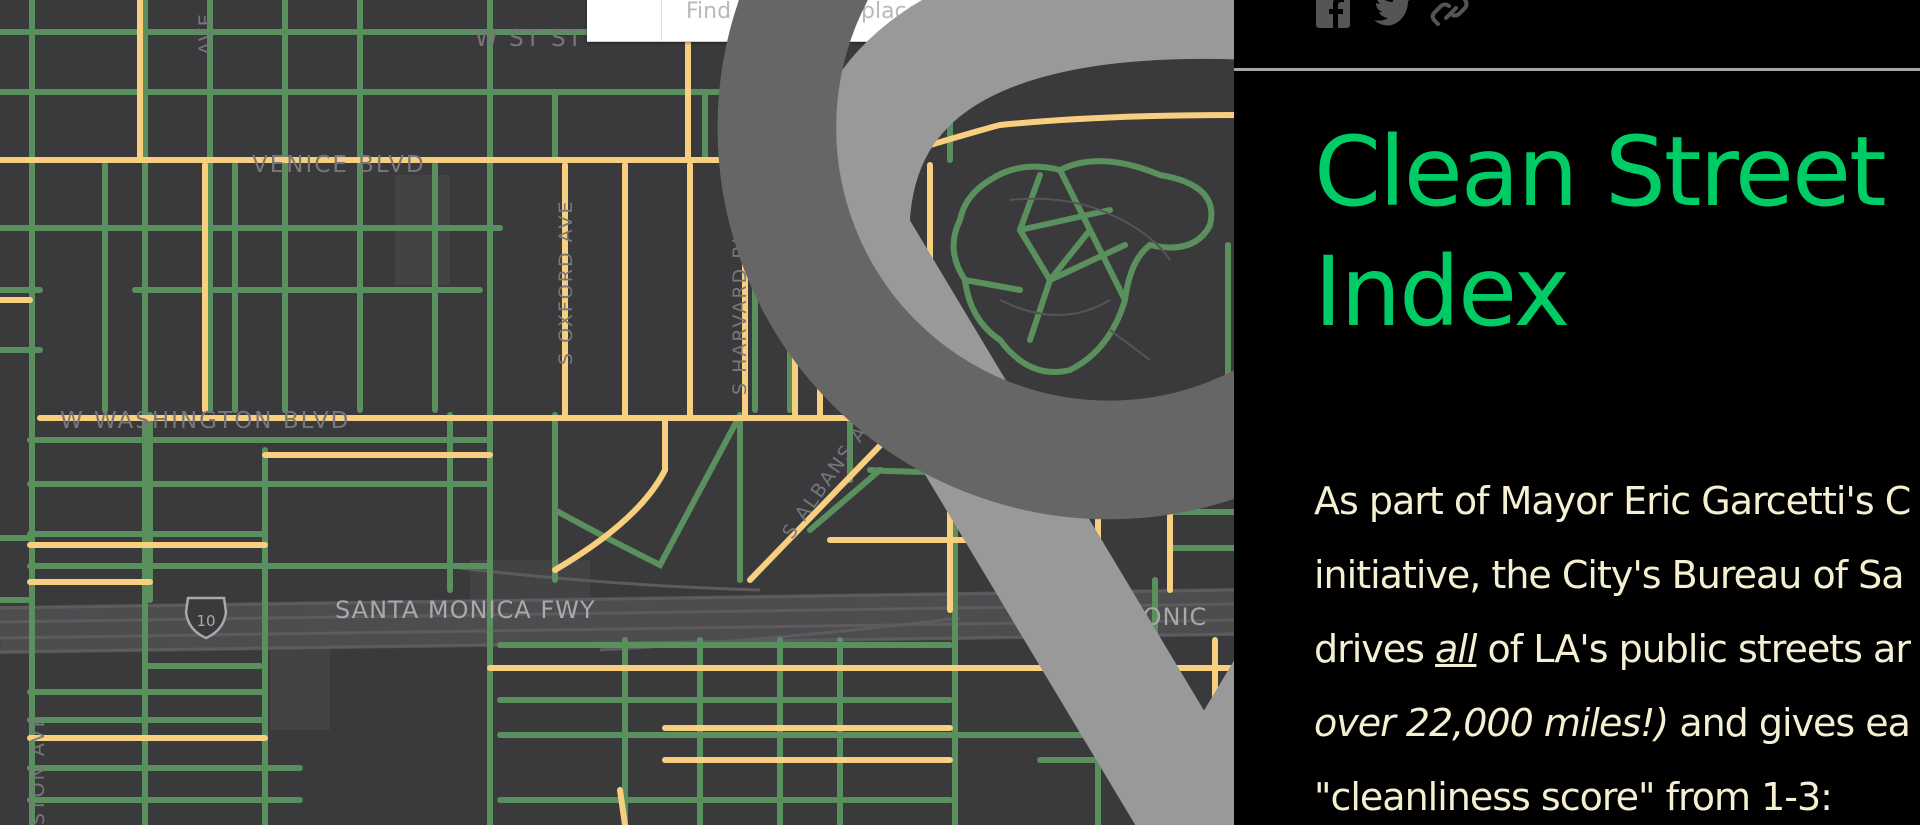 The image size is (1920, 825). I want to click on shield-number: 10, so click(205, 621).